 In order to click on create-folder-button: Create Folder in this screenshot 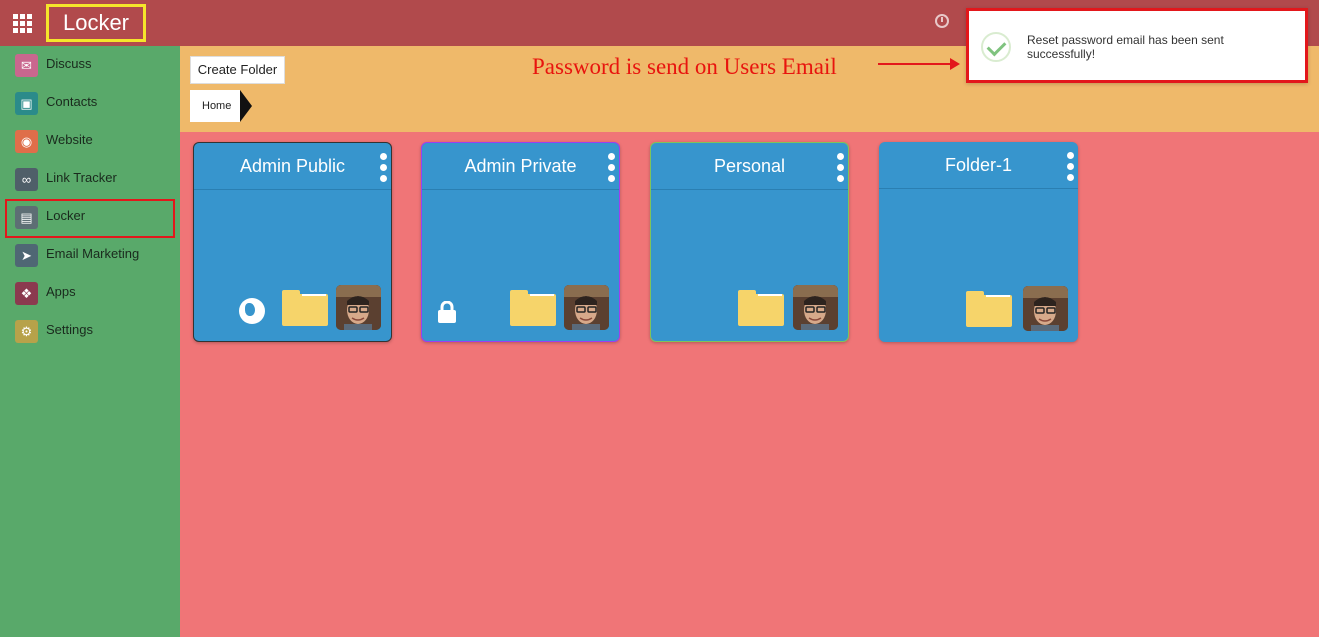, I will do `click(237, 70)`.